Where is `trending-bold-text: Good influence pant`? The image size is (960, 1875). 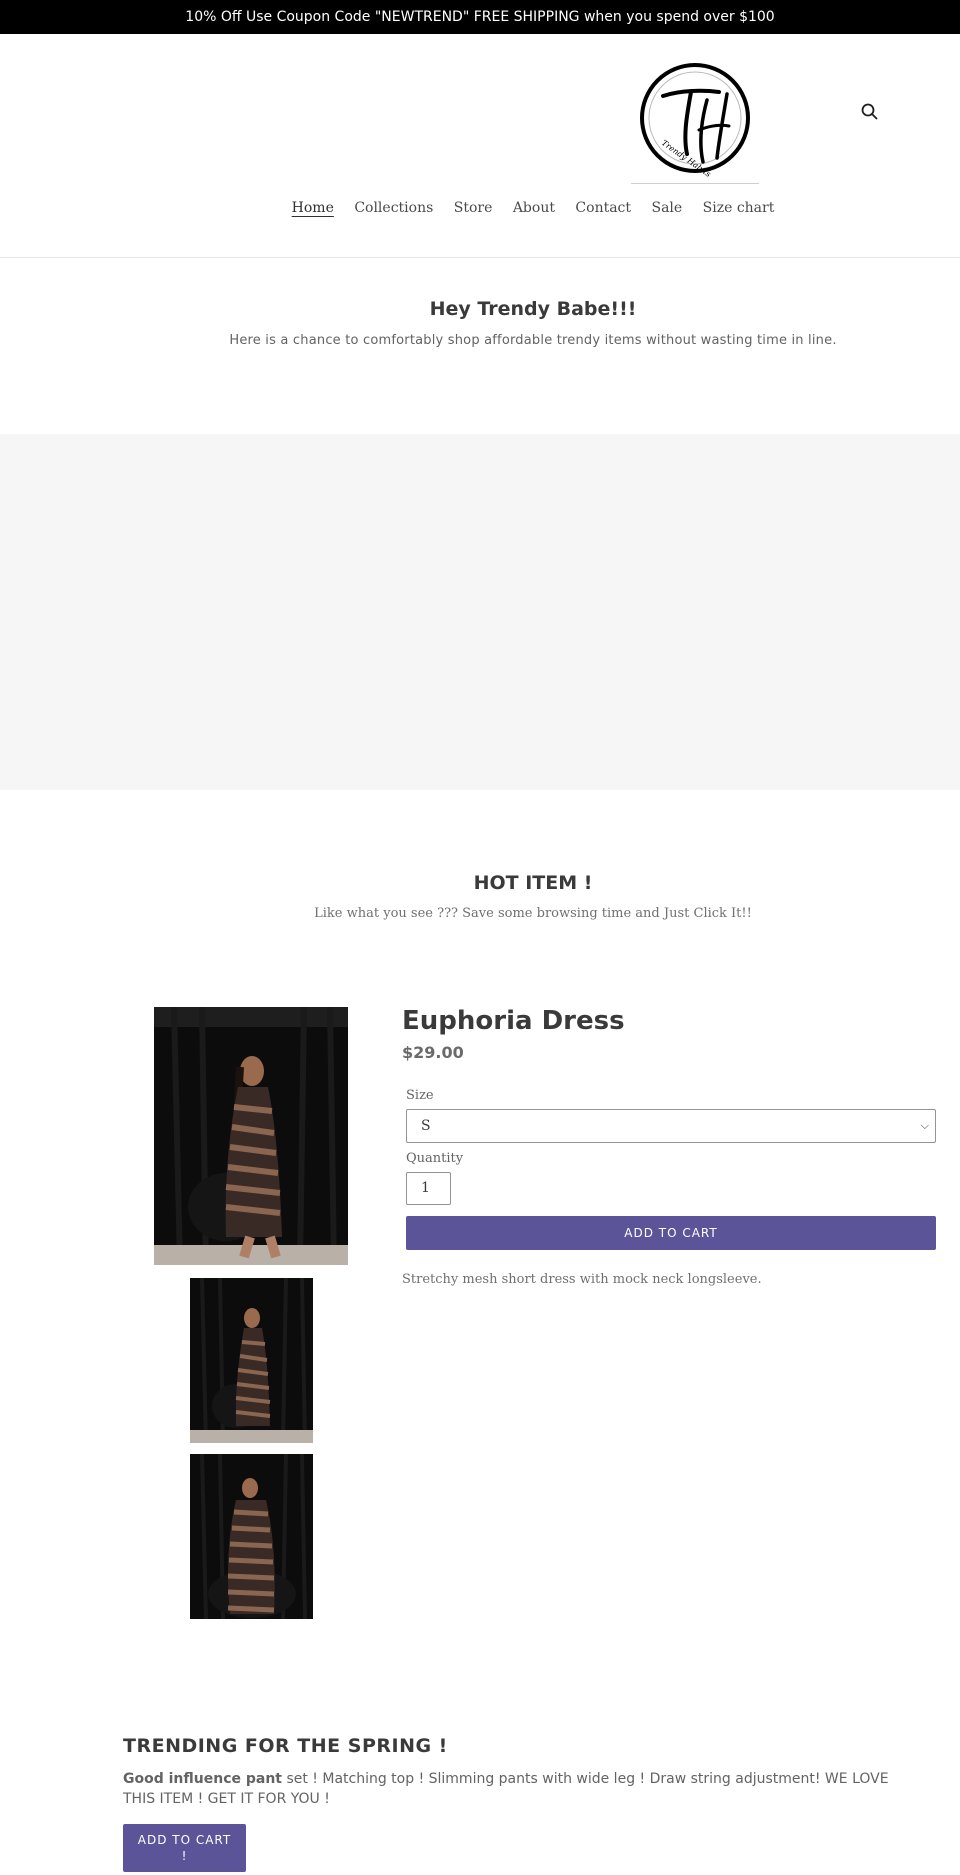
trending-bold-text: Good influence pant is located at coordinates (202, 1779).